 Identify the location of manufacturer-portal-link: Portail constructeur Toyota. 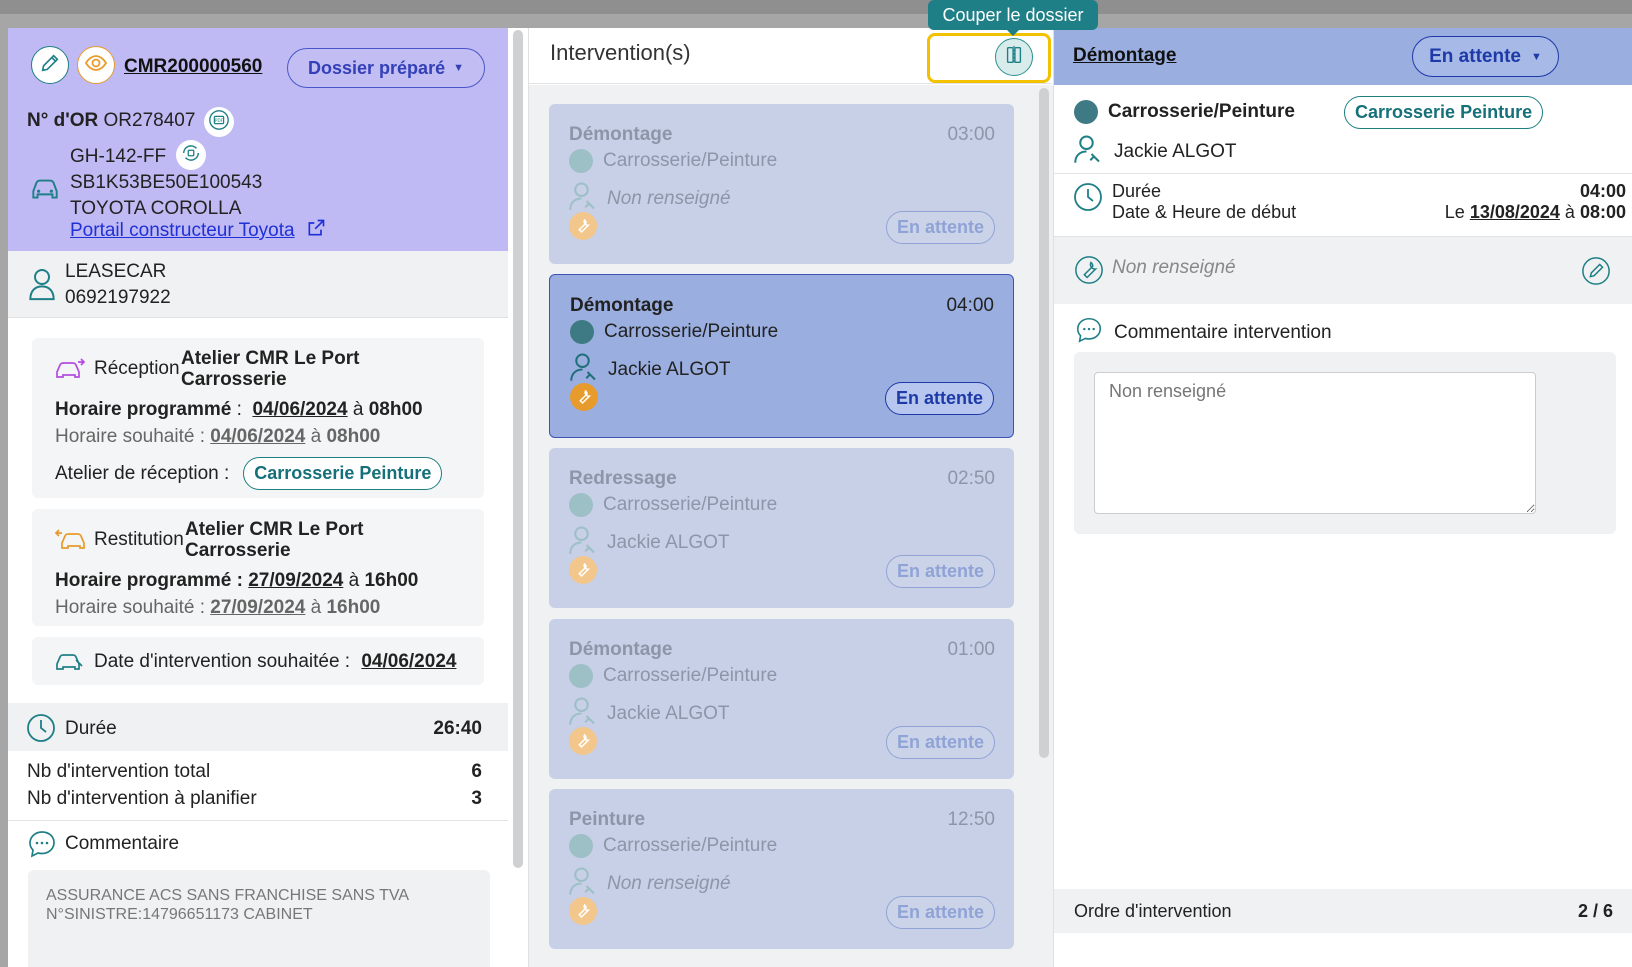
(182, 230).